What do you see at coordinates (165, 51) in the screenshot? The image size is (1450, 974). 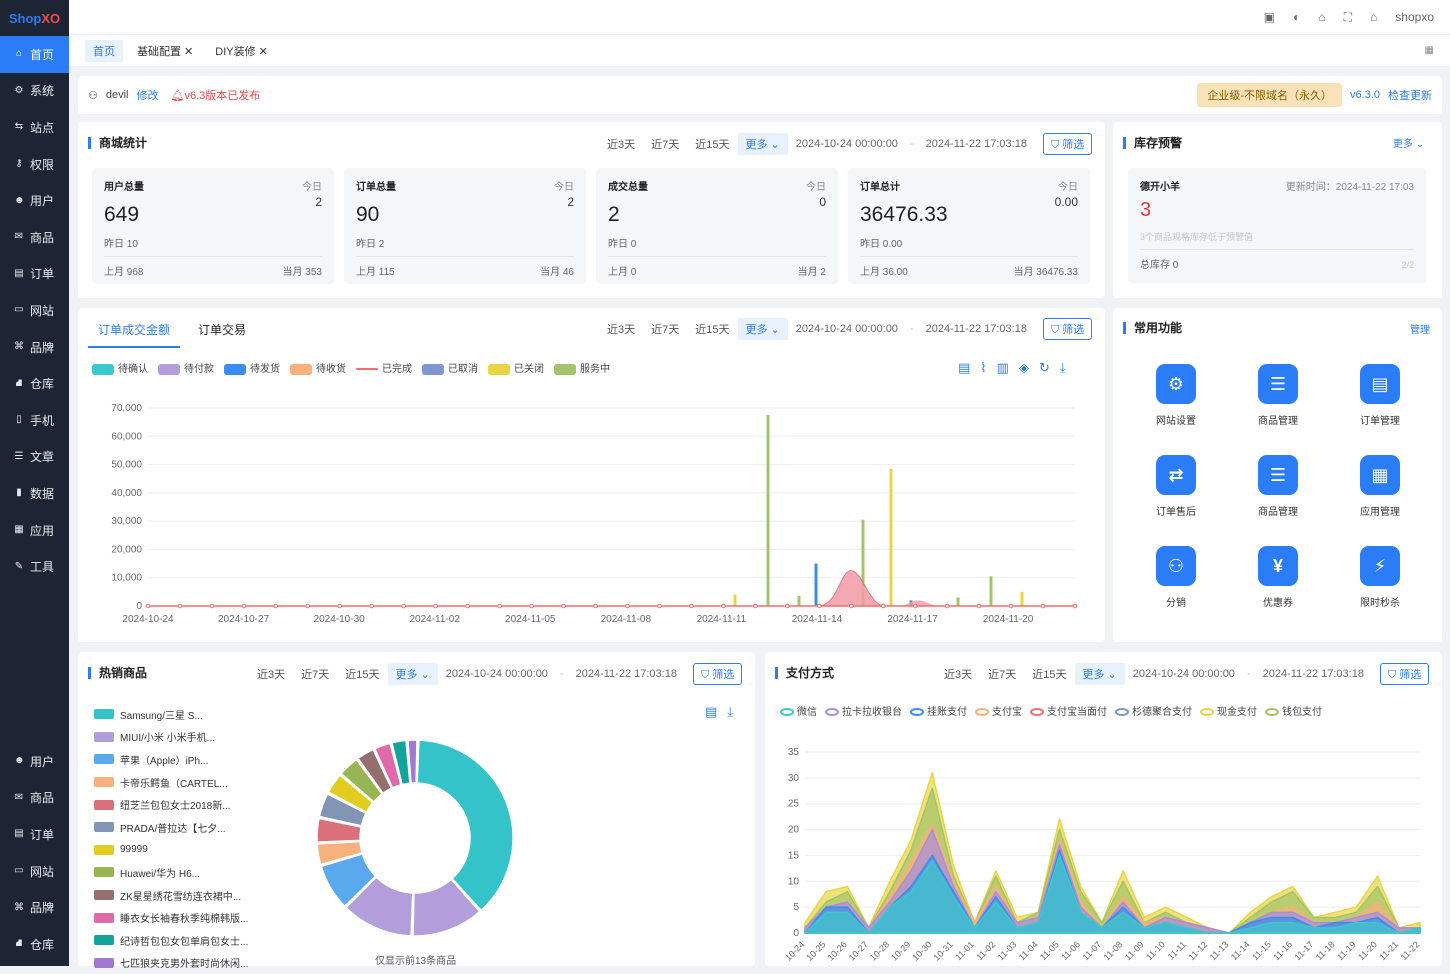 I see `tab-basic-config: 基础配置 ✕` at bounding box center [165, 51].